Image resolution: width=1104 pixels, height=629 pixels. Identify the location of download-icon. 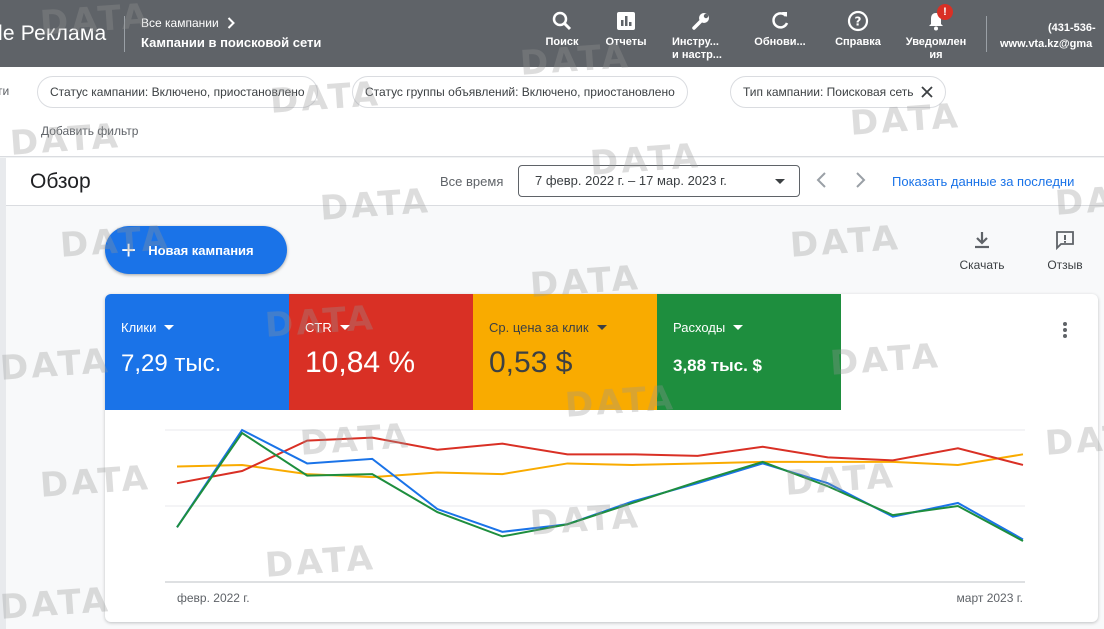
(982, 240).